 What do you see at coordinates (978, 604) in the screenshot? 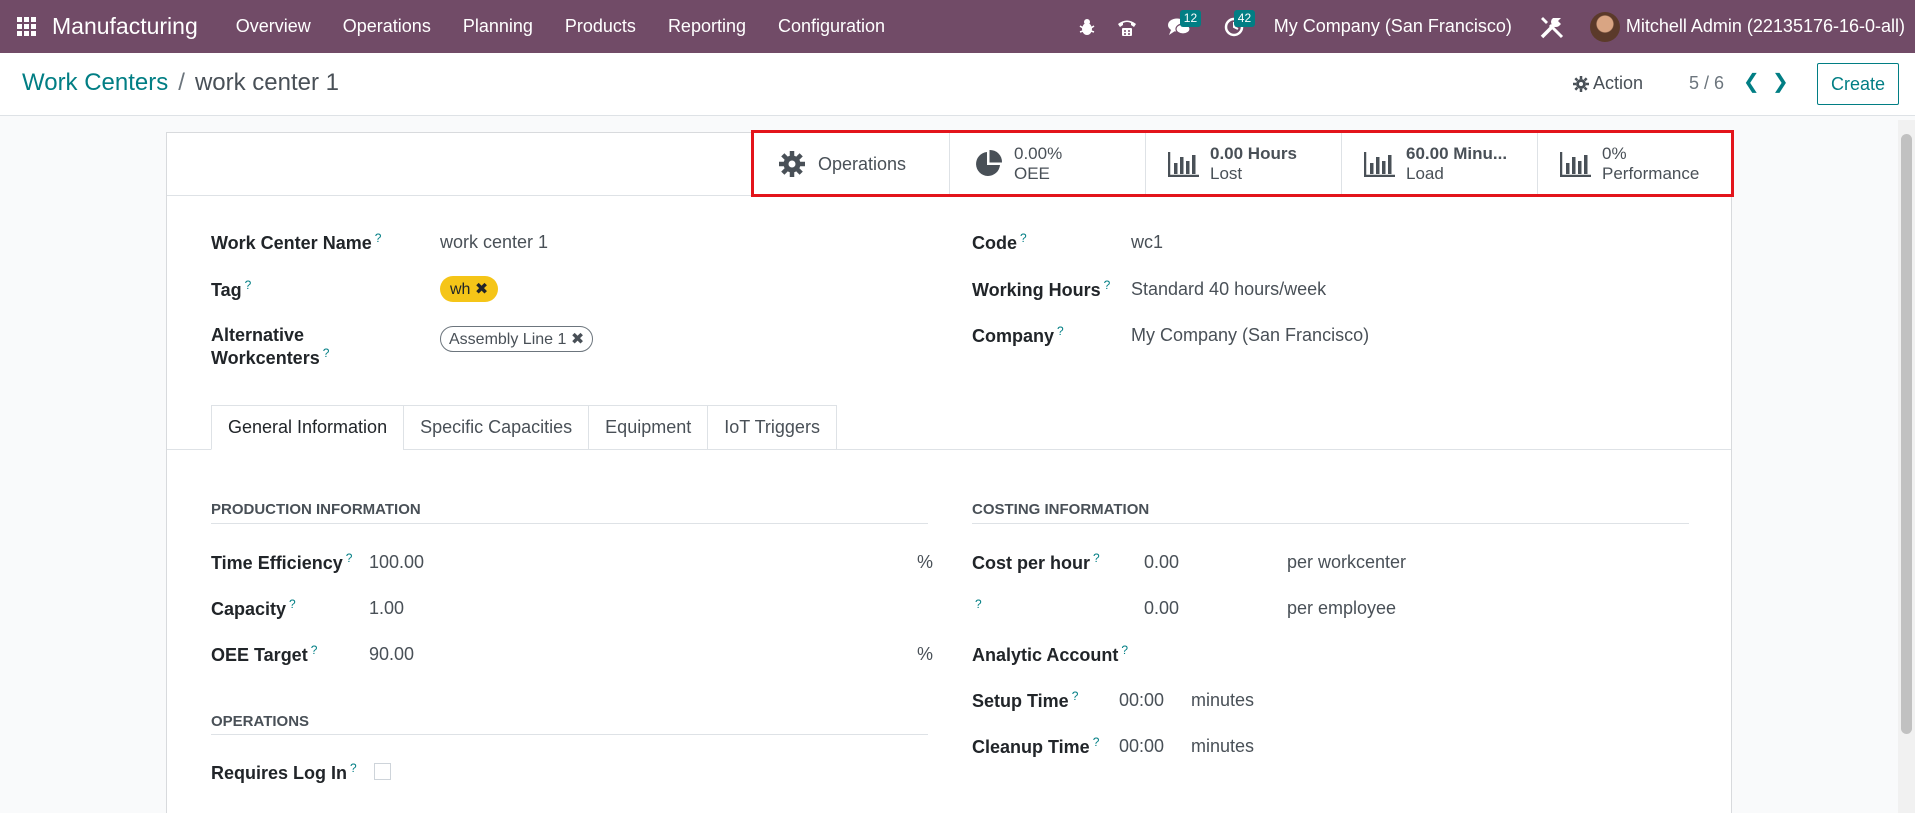
I see `employee-cost-label: ?` at bounding box center [978, 604].